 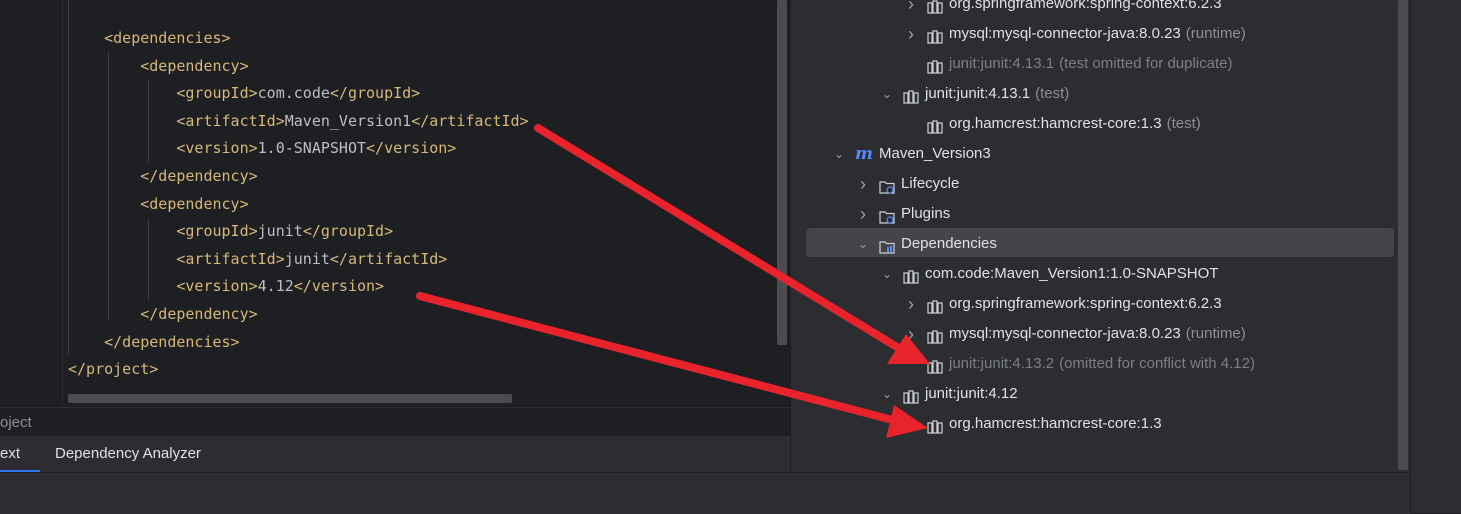 What do you see at coordinates (290, 398) in the screenshot?
I see `editor-horizontal-scrollbar` at bounding box center [290, 398].